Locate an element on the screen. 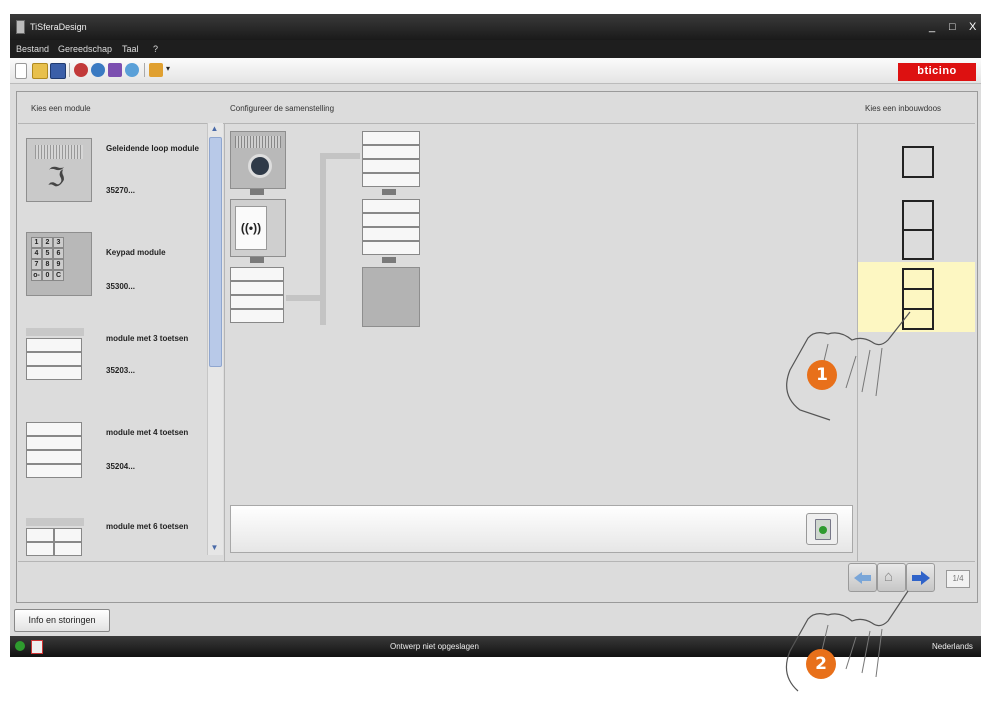  scroll-down-icon: ▼ is located at coordinates (214, 549).